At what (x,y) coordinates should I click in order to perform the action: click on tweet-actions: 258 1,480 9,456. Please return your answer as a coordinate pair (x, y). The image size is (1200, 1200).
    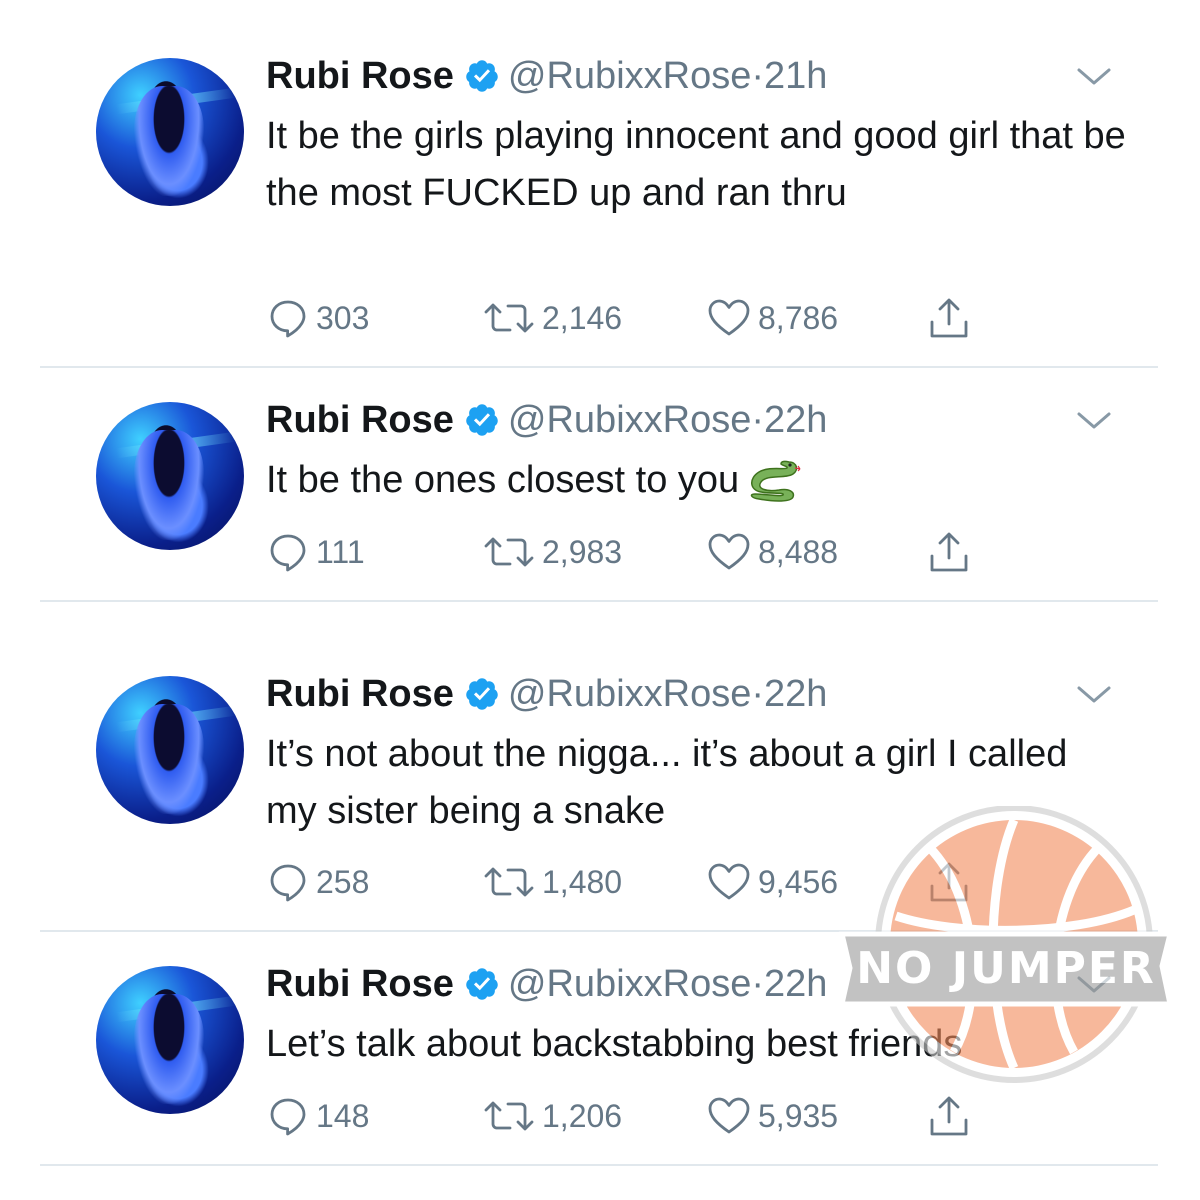
    Looking at the image, I should click on (626, 882).